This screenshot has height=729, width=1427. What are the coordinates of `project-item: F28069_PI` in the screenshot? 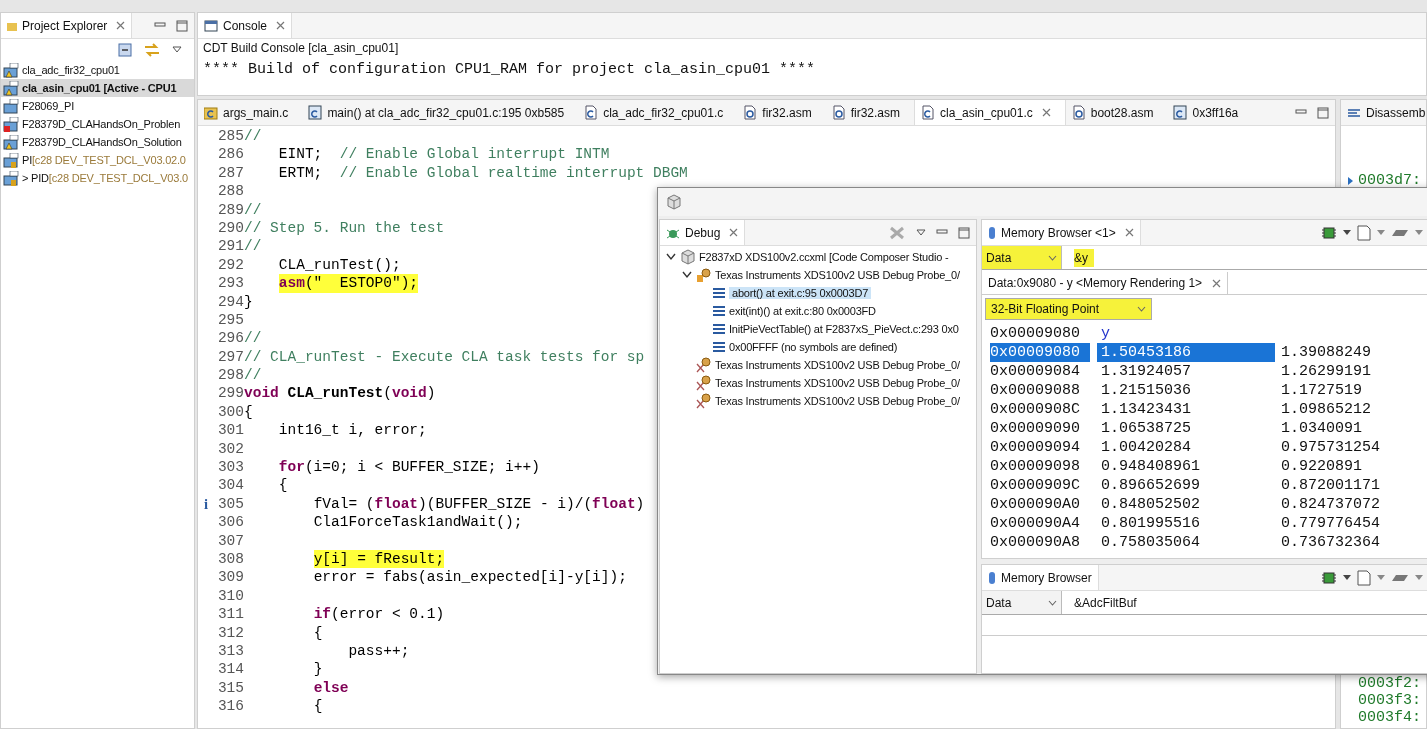 It's located at (97, 106).